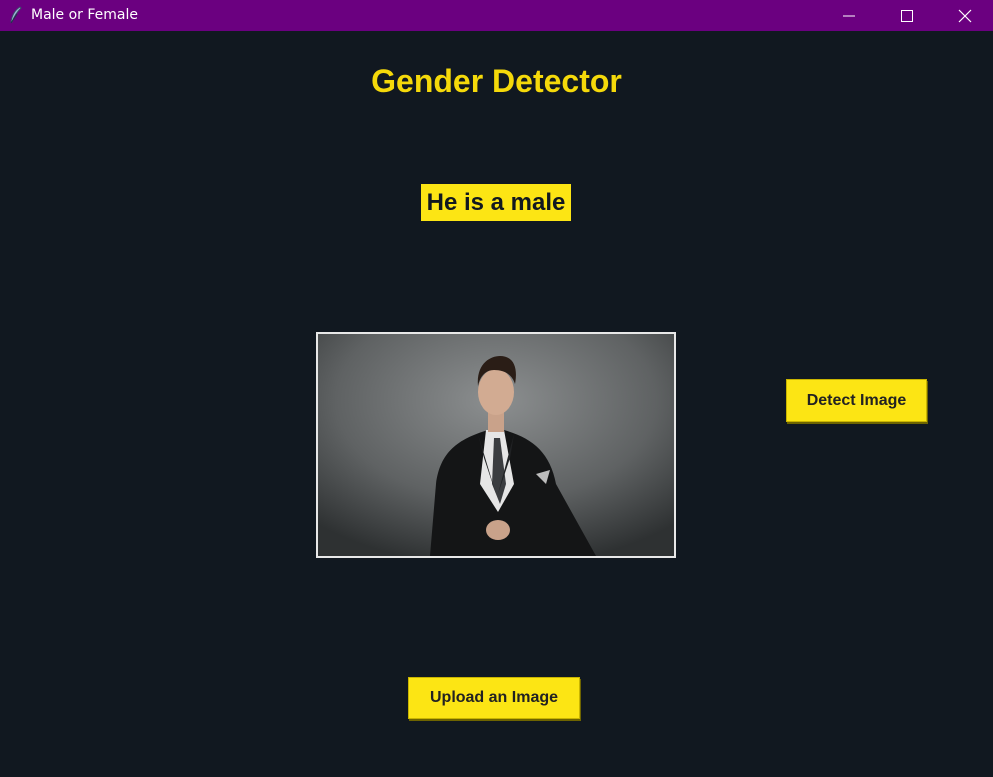 The width and height of the screenshot is (993, 777). Describe the element at coordinates (496, 202) in the screenshot. I see `result-label: He is a male` at that location.